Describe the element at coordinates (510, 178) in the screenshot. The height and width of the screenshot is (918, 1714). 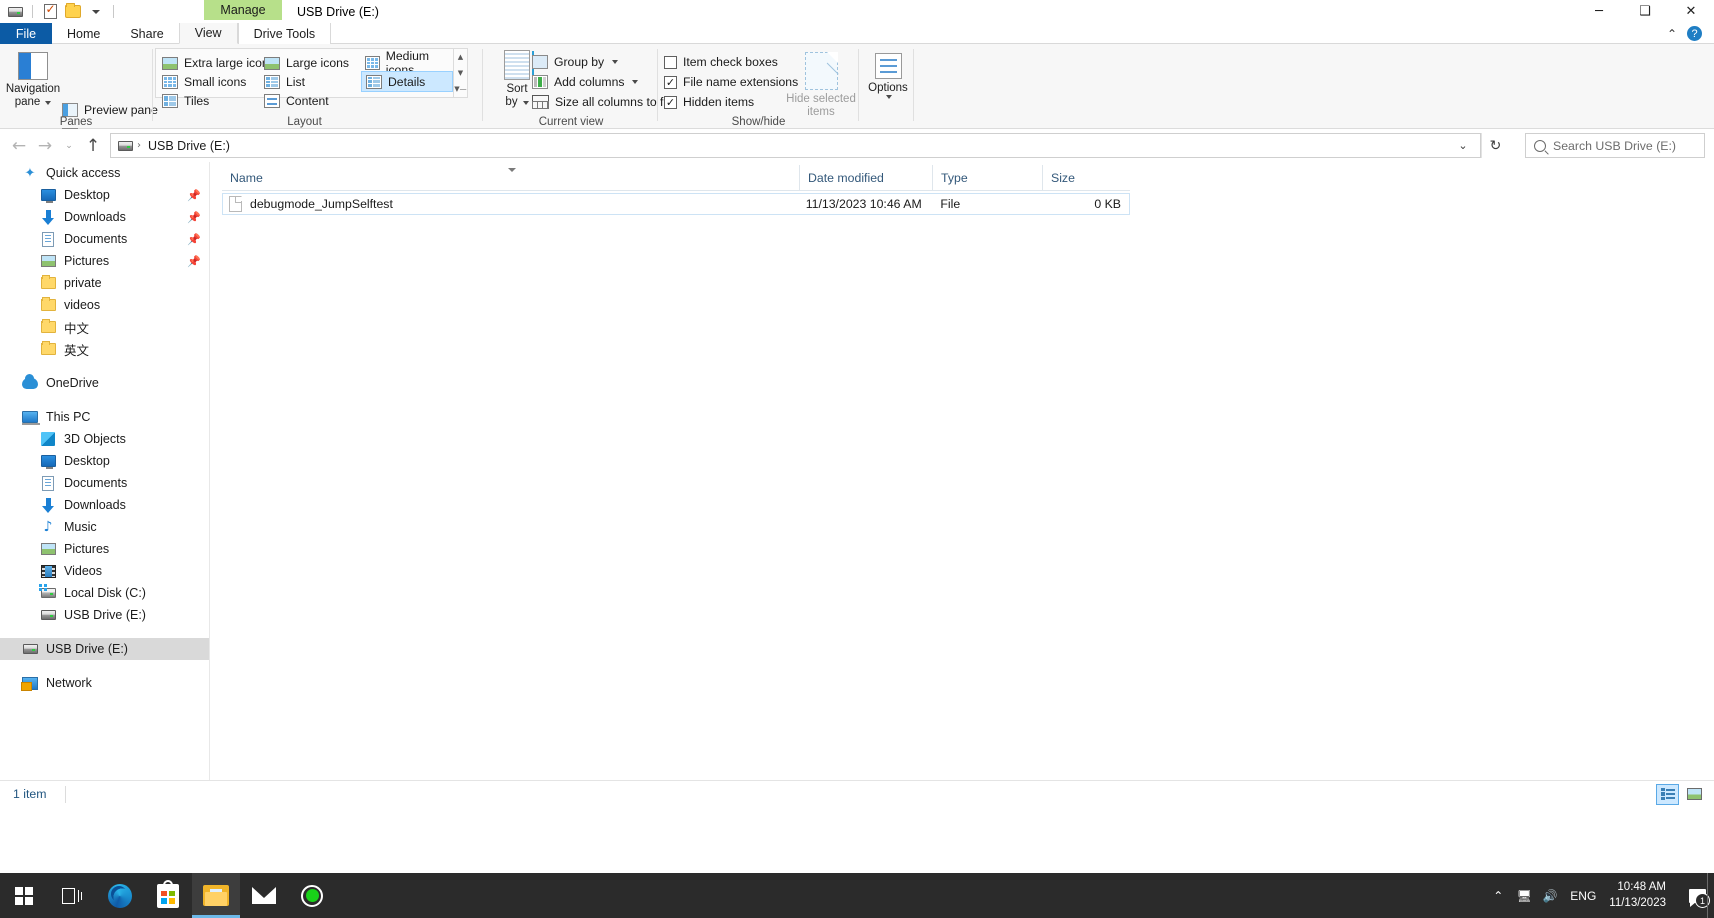
I see `column-header-name: Name` at that location.